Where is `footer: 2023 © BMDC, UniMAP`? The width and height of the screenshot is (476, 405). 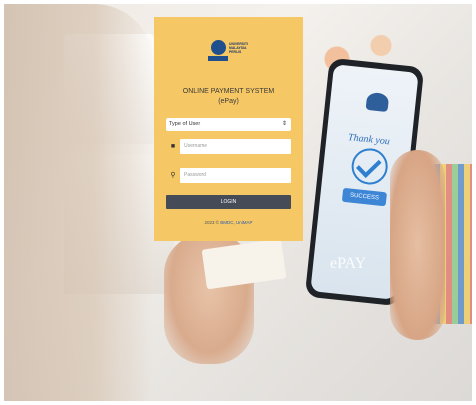 footer: 2023 © BMDC, UniMAP is located at coordinates (228, 222).